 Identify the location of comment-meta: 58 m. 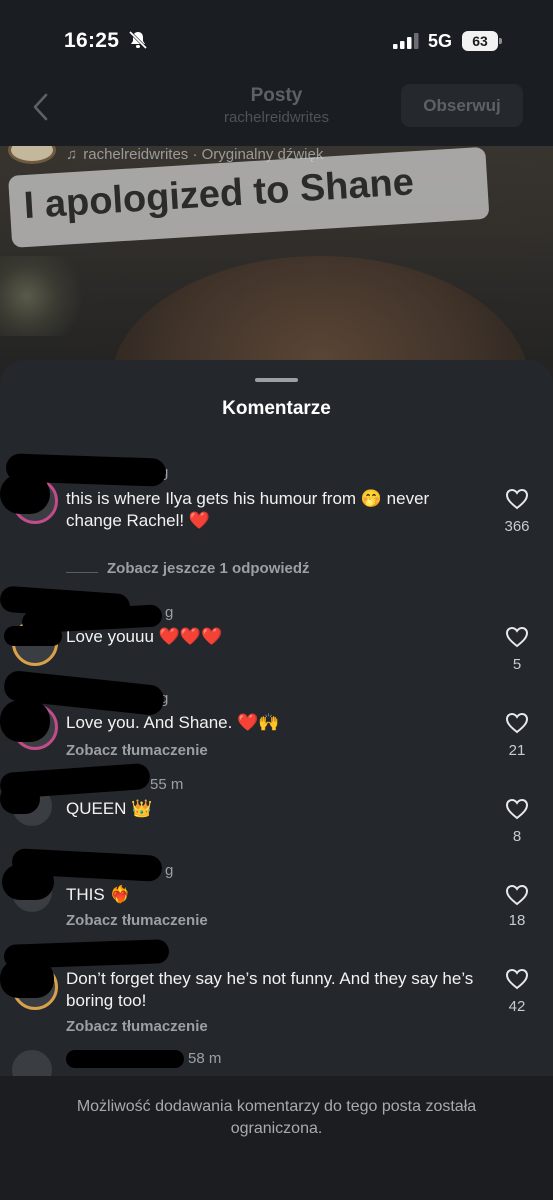
(205, 1058).